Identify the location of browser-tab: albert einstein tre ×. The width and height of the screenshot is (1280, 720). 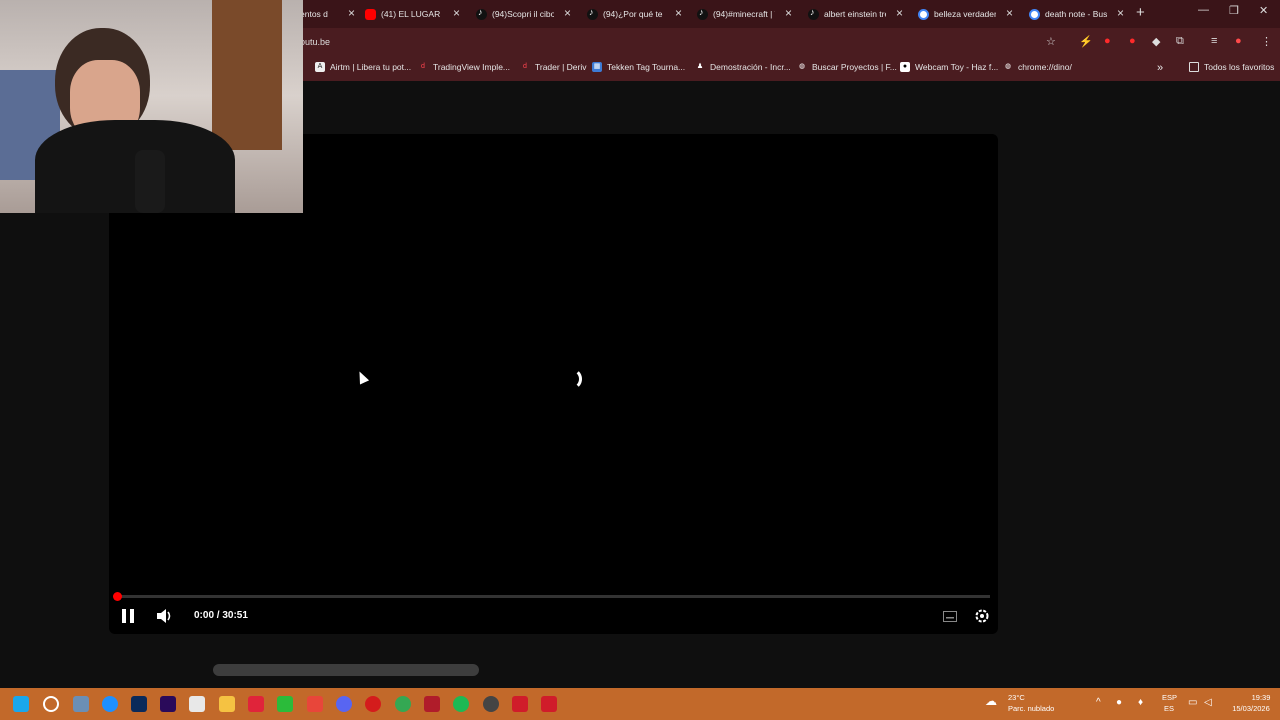
(855, 14).